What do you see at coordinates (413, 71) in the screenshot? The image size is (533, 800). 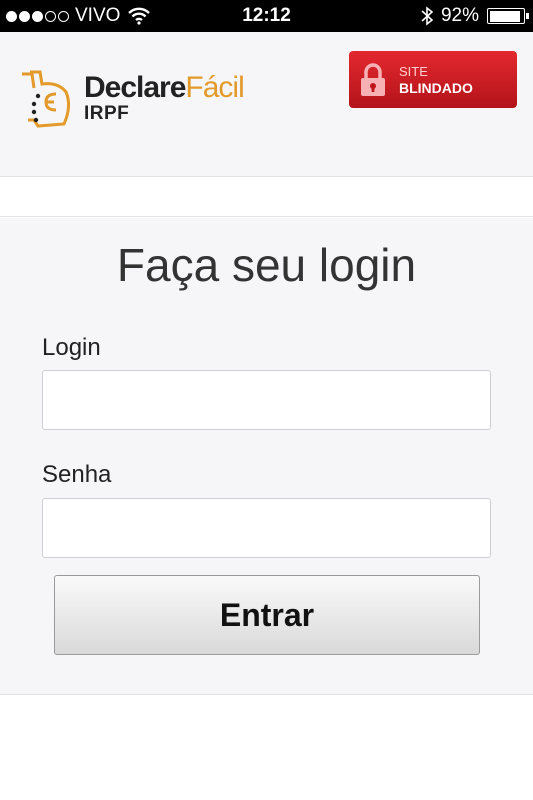 I see `badge-line1: SITE` at bounding box center [413, 71].